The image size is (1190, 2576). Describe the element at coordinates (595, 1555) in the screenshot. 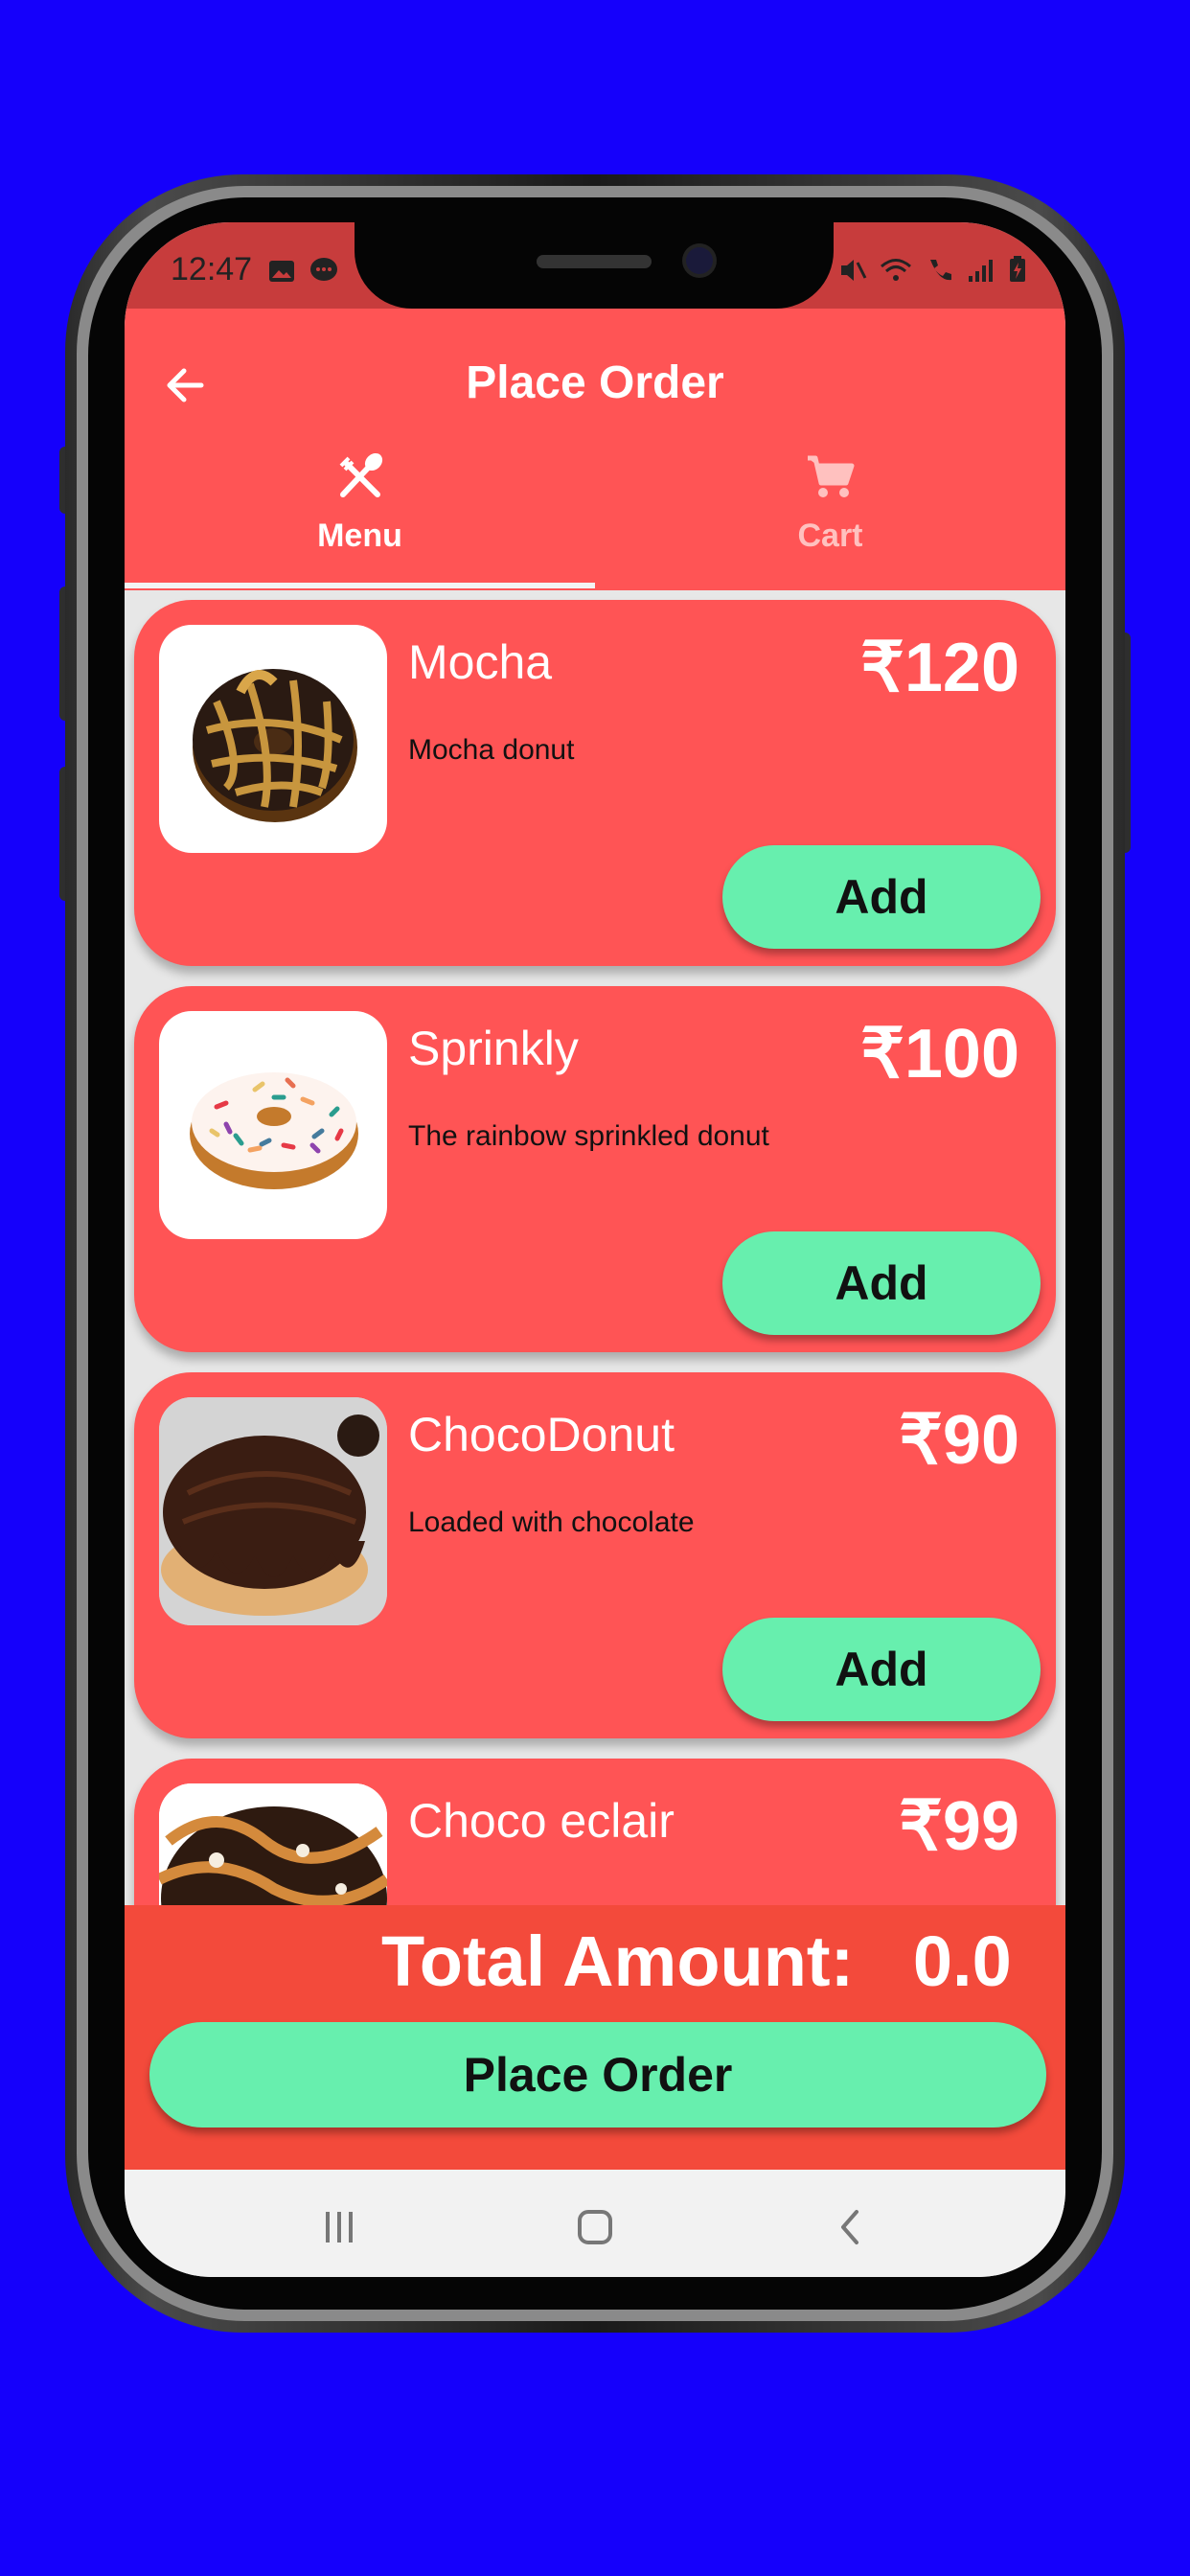

I see `menu-item-card: ChocoDonut ₹90 Loaded with chocolate Add` at that location.